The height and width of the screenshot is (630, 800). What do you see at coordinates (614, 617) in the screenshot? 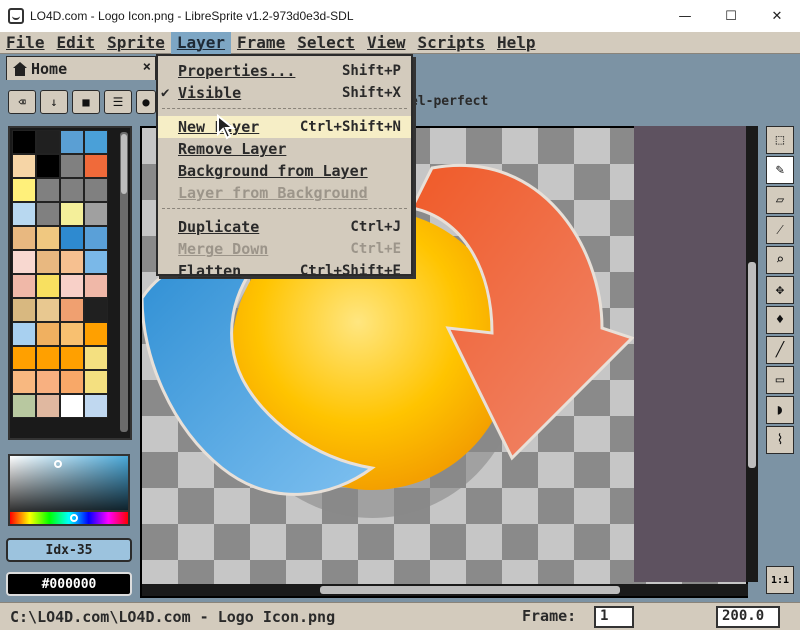
I see `frame-input: 1` at bounding box center [614, 617].